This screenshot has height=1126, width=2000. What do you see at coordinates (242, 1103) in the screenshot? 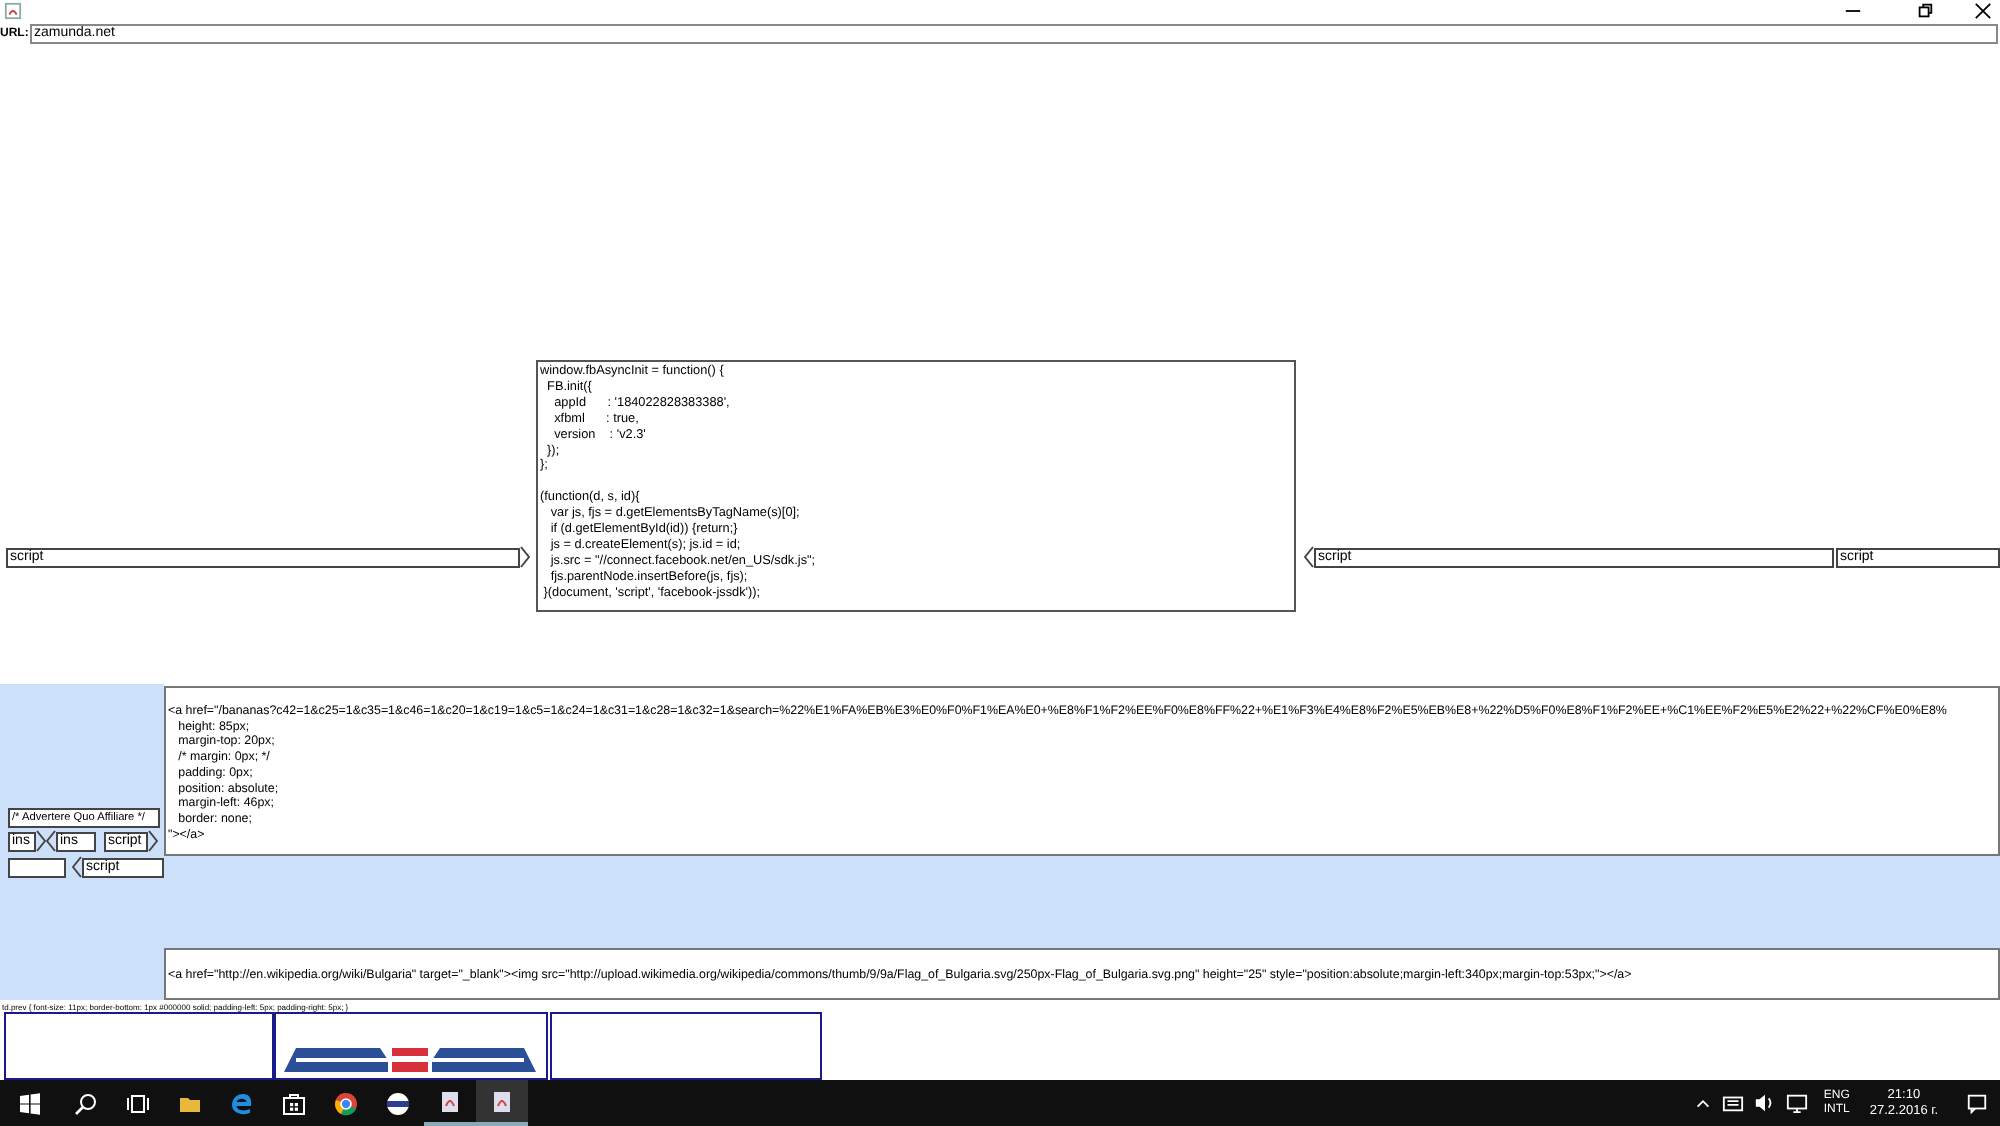
I see `browser-icon` at bounding box center [242, 1103].